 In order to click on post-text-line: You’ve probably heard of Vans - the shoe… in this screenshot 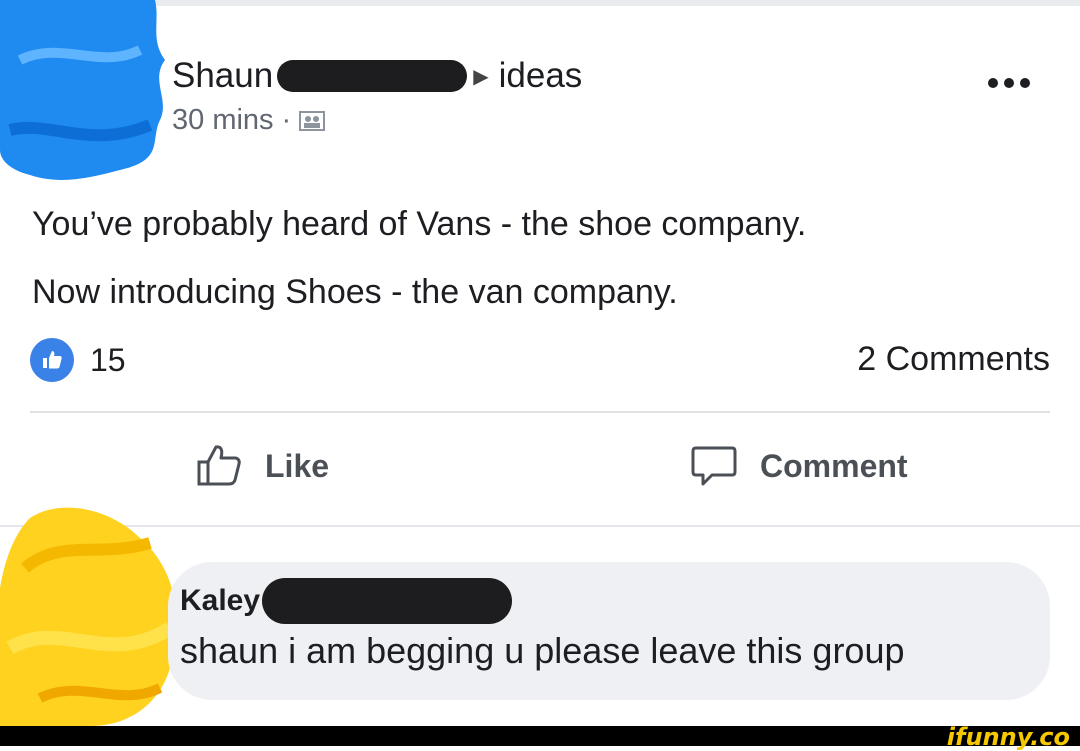, I will do `click(419, 224)`.